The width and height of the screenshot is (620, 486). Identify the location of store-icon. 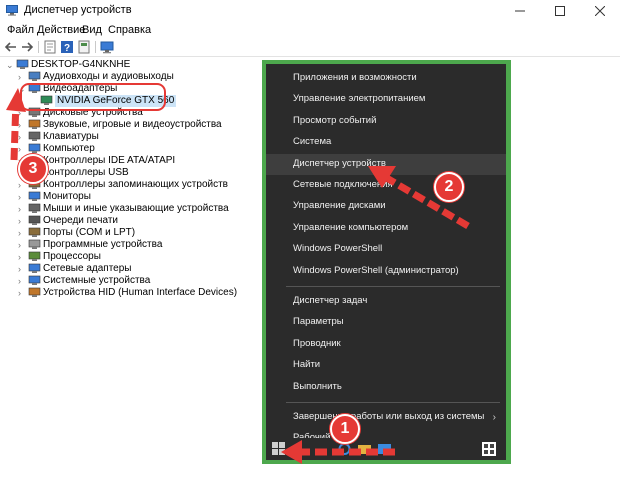
(384, 449).